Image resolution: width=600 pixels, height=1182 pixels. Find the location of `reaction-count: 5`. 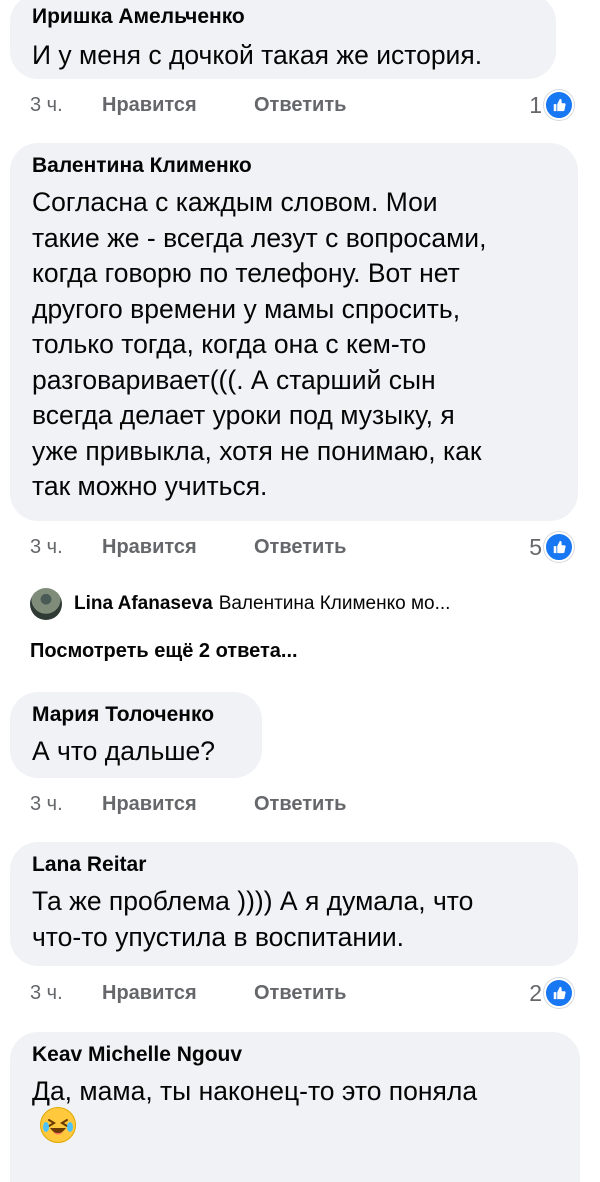

reaction-count: 5 is located at coordinates (551, 547).